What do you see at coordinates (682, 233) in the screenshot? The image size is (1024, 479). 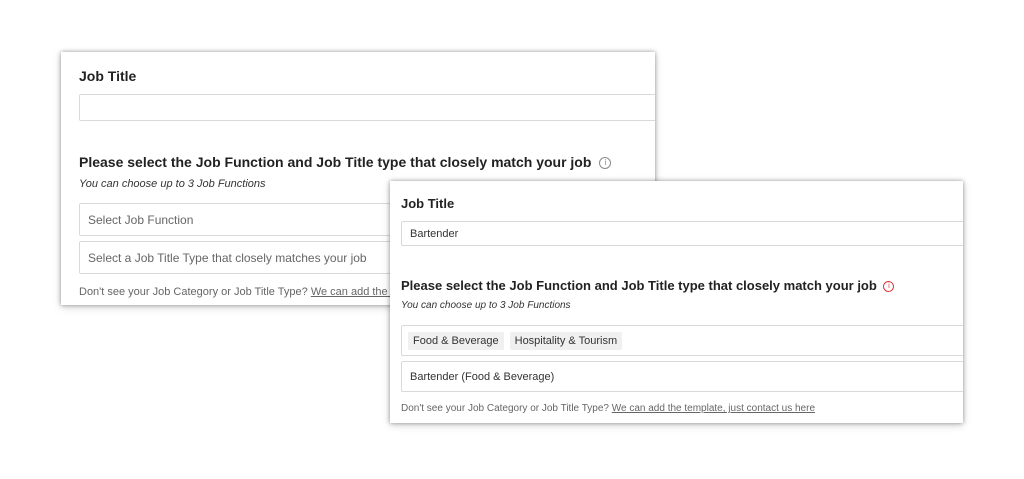 I see `job-title-input: Bartender` at bounding box center [682, 233].